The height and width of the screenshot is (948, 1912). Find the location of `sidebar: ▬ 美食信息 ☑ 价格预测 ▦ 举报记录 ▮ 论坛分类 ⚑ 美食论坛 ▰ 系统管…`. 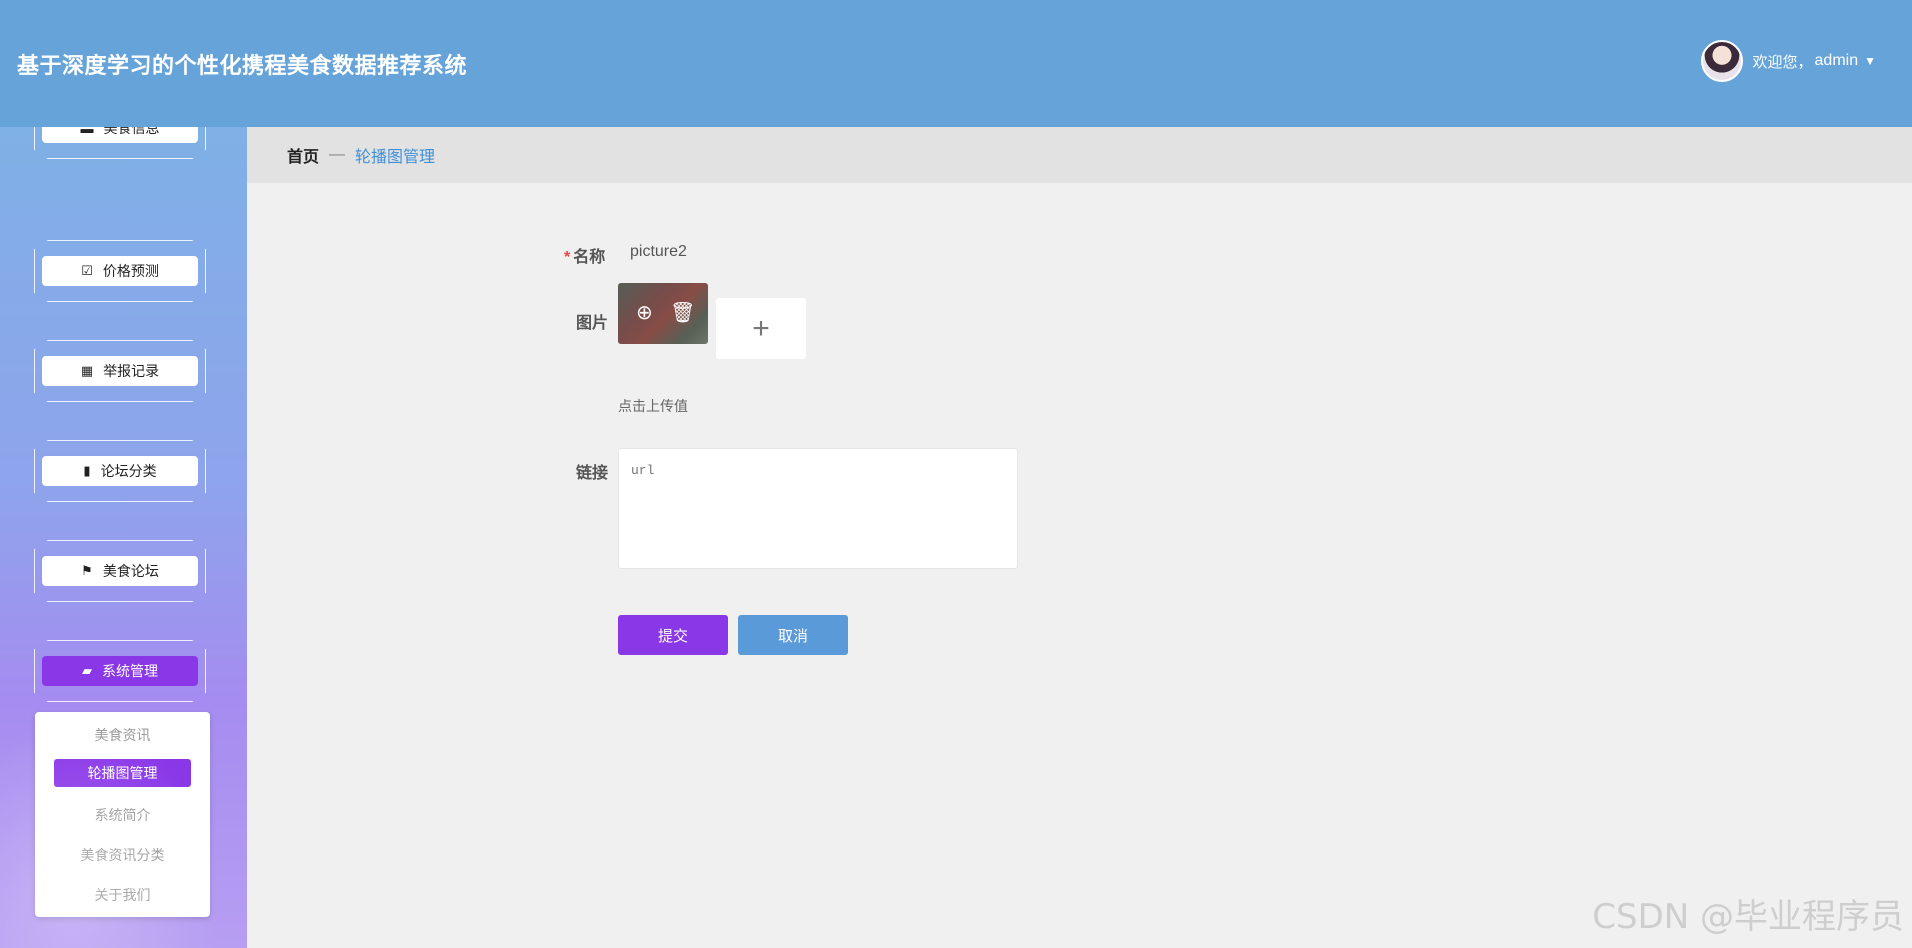

sidebar: ▬ 美食信息 ☑ 价格预测 ▦ 举报记录 ▮ 论坛分类 ⚑ 美食论坛 ▰ 系统管… is located at coordinates (123, 537).